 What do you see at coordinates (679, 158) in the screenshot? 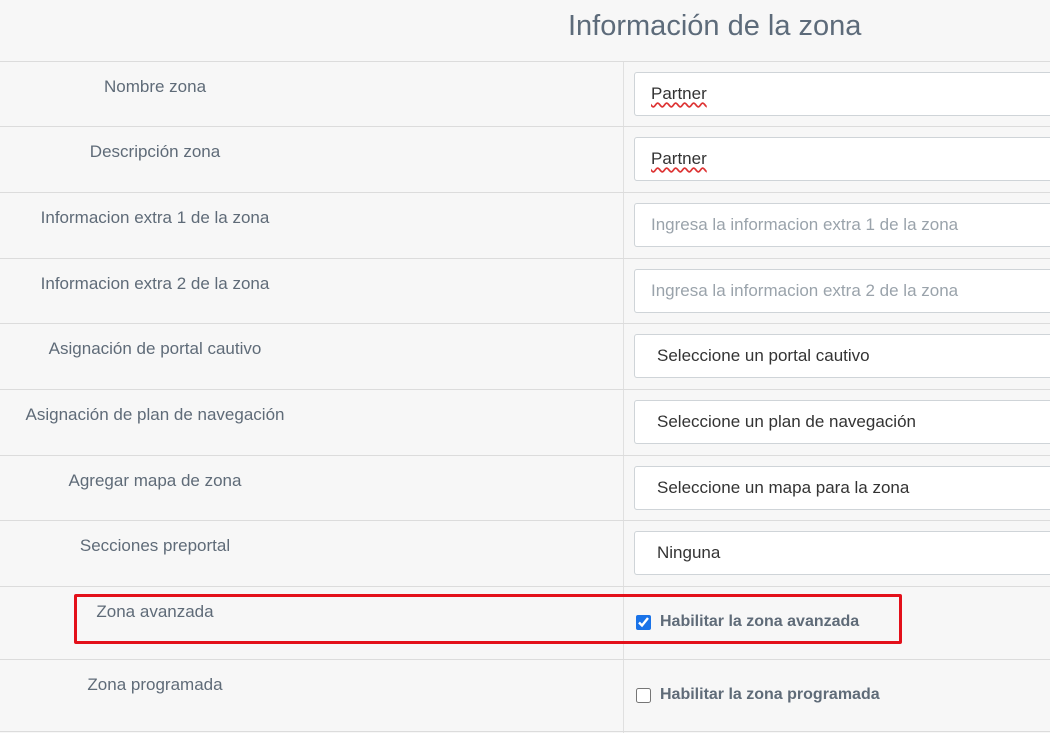
I see `descripcion-zona-value: Partner` at bounding box center [679, 158].